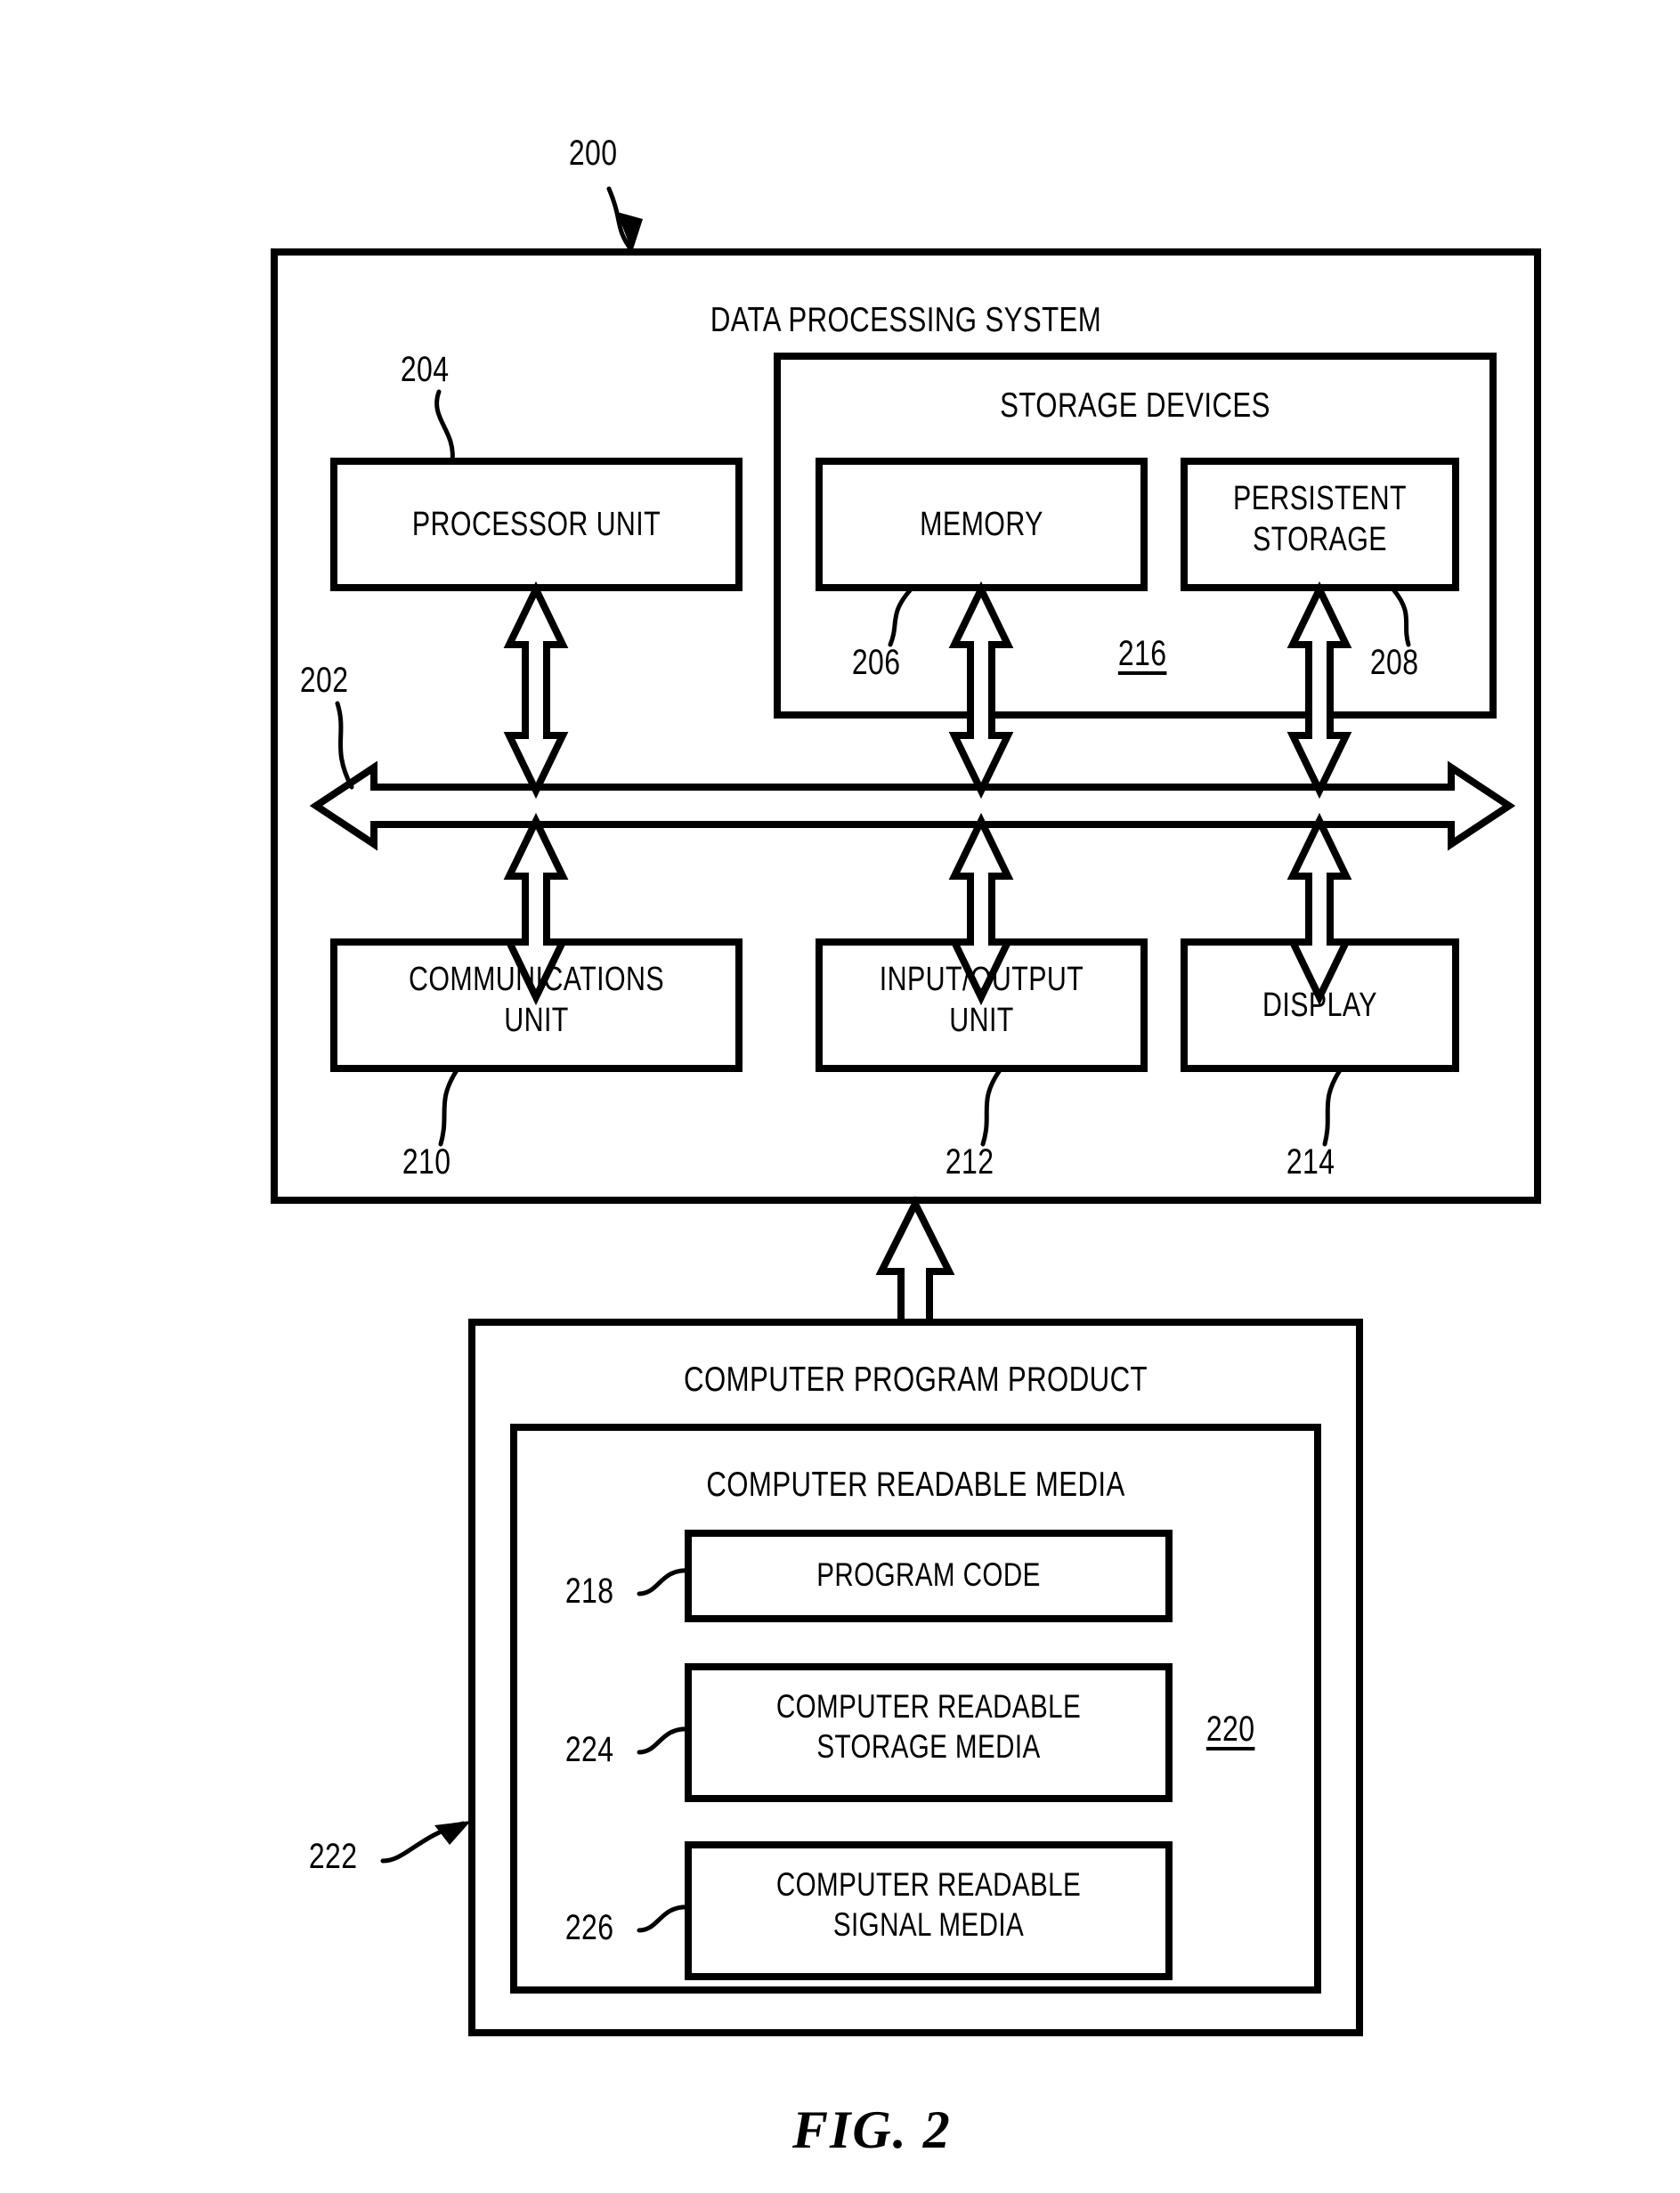 This screenshot has height=2193, width=1680. Describe the element at coordinates (969, 1162) in the screenshot. I see `reference-212: 212` at that location.